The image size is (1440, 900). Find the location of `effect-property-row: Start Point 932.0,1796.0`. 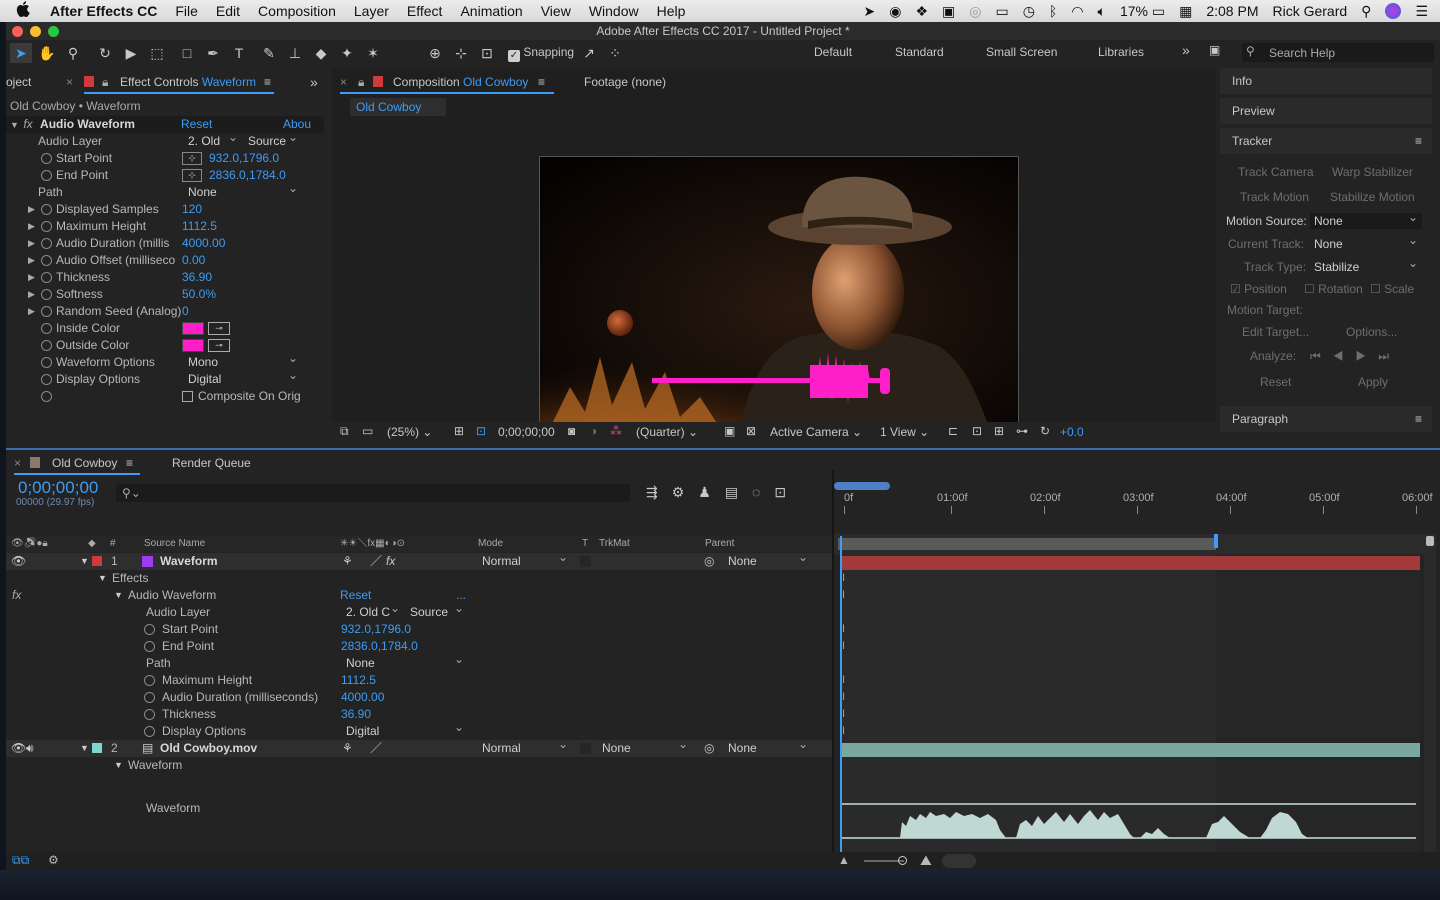

effect-property-row: Start Point 932.0,1796.0 is located at coordinates (420, 629).